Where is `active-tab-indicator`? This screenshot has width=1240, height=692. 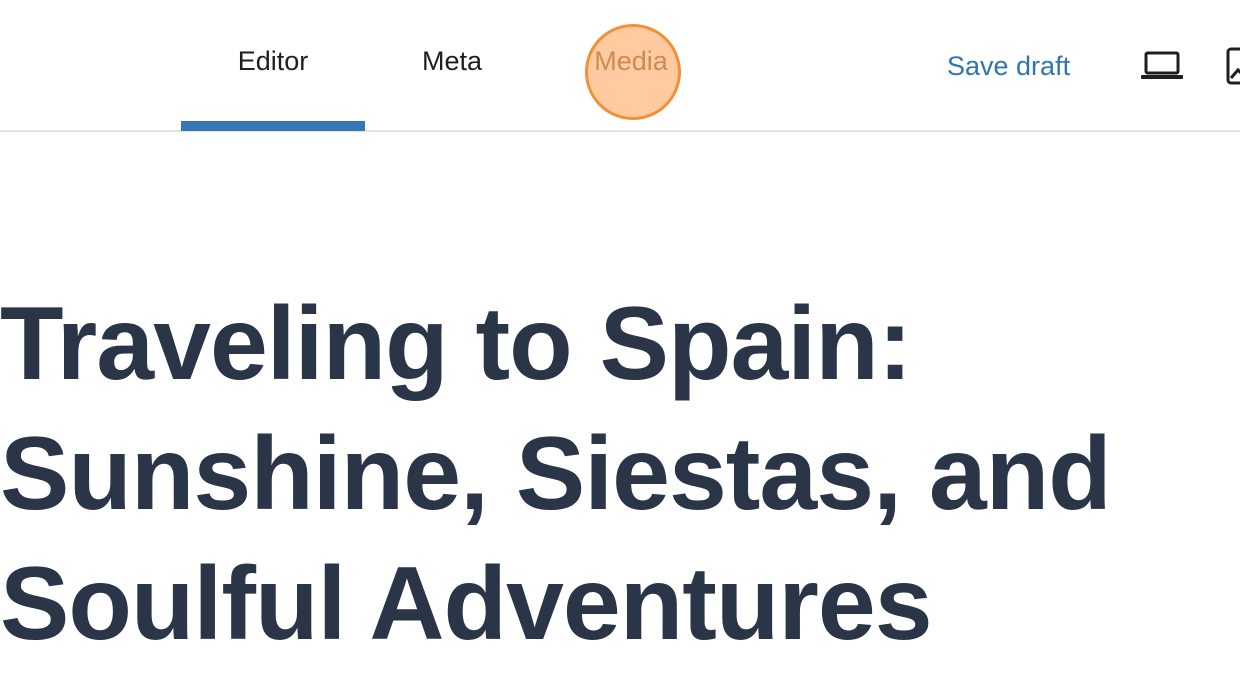
active-tab-indicator is located at coordinates (273, 126).